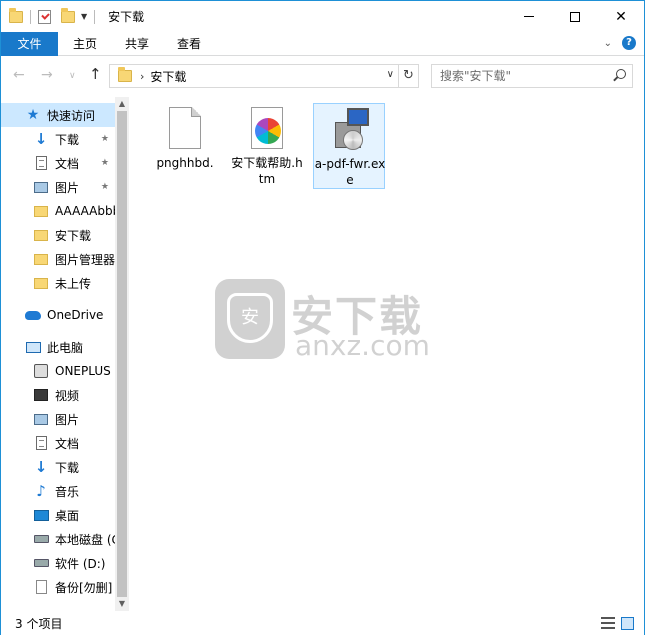  I want to click on setup-exe-icon, so click(351, 130).